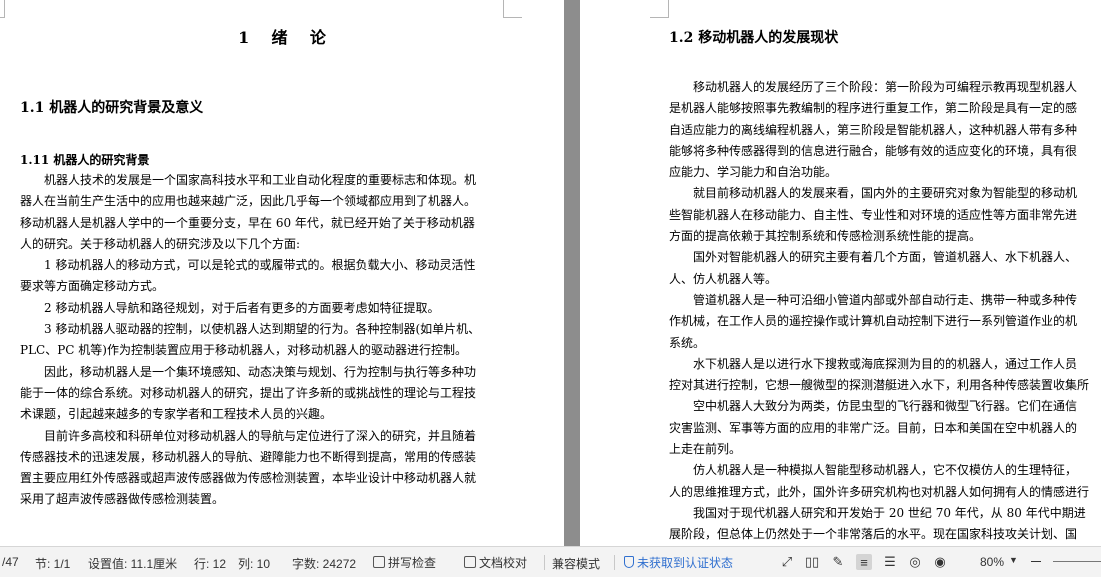 The height and width of the screenshot is (577, 1101). Describe the element at coordinates (160, 243) in the screenshot. I see `text-line: 人的研究。关于移动机器人的研究涉及以下几个方面:` at that location.